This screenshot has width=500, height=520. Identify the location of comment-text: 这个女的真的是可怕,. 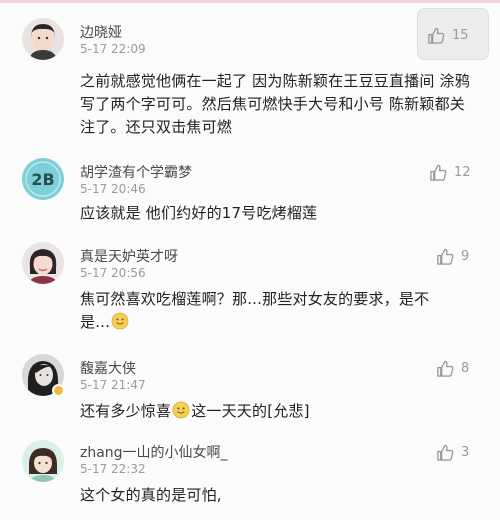
(151, 495).